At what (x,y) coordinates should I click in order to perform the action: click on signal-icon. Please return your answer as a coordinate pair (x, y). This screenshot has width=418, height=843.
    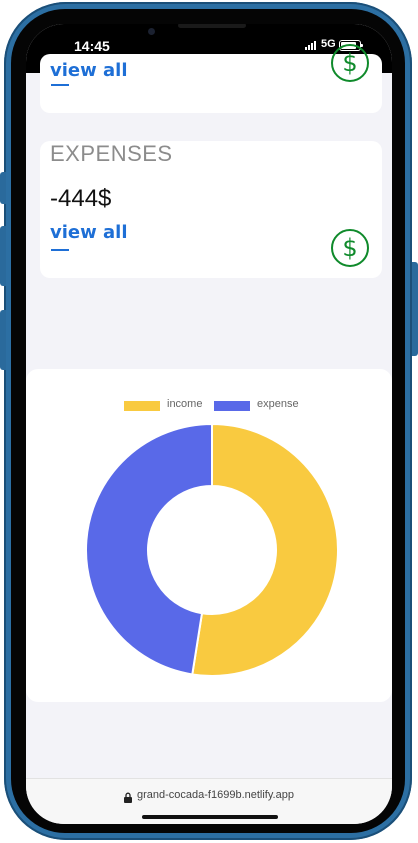
    Looking at the image, I should click on (312, 45).